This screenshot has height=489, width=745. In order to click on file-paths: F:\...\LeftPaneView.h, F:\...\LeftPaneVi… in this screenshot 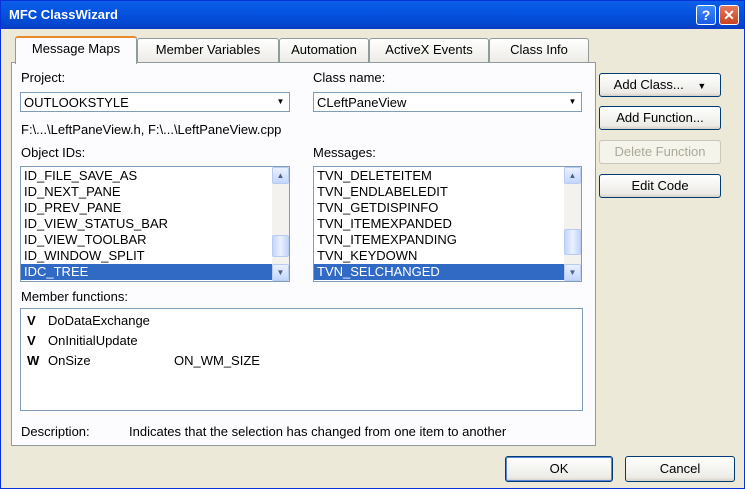, I will do `click(151, 129)`.